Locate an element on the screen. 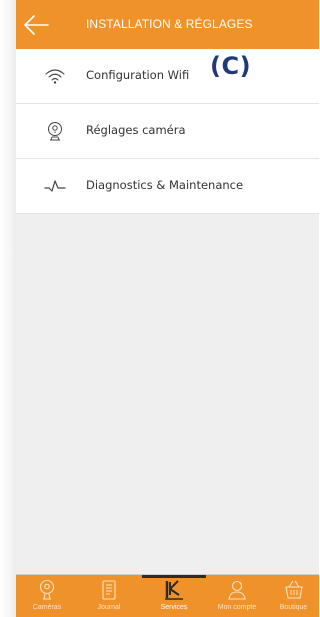 The height and width of the screenshot is (617, 320). page-title: INSTALLATION & RÉGLAGES is located at coordinates (169, 24).